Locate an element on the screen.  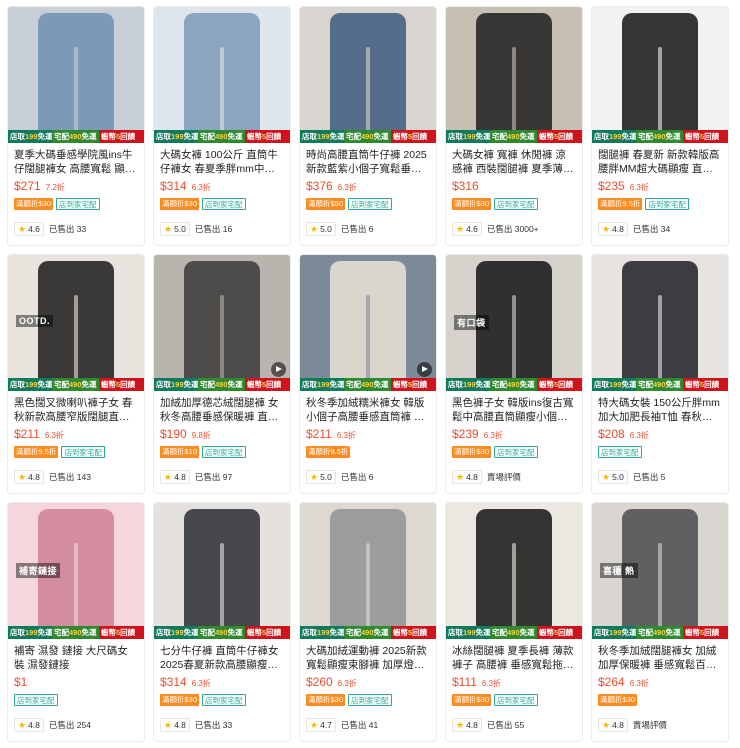
price-row: $260 6.3折 is located at coordinates (368, 683).